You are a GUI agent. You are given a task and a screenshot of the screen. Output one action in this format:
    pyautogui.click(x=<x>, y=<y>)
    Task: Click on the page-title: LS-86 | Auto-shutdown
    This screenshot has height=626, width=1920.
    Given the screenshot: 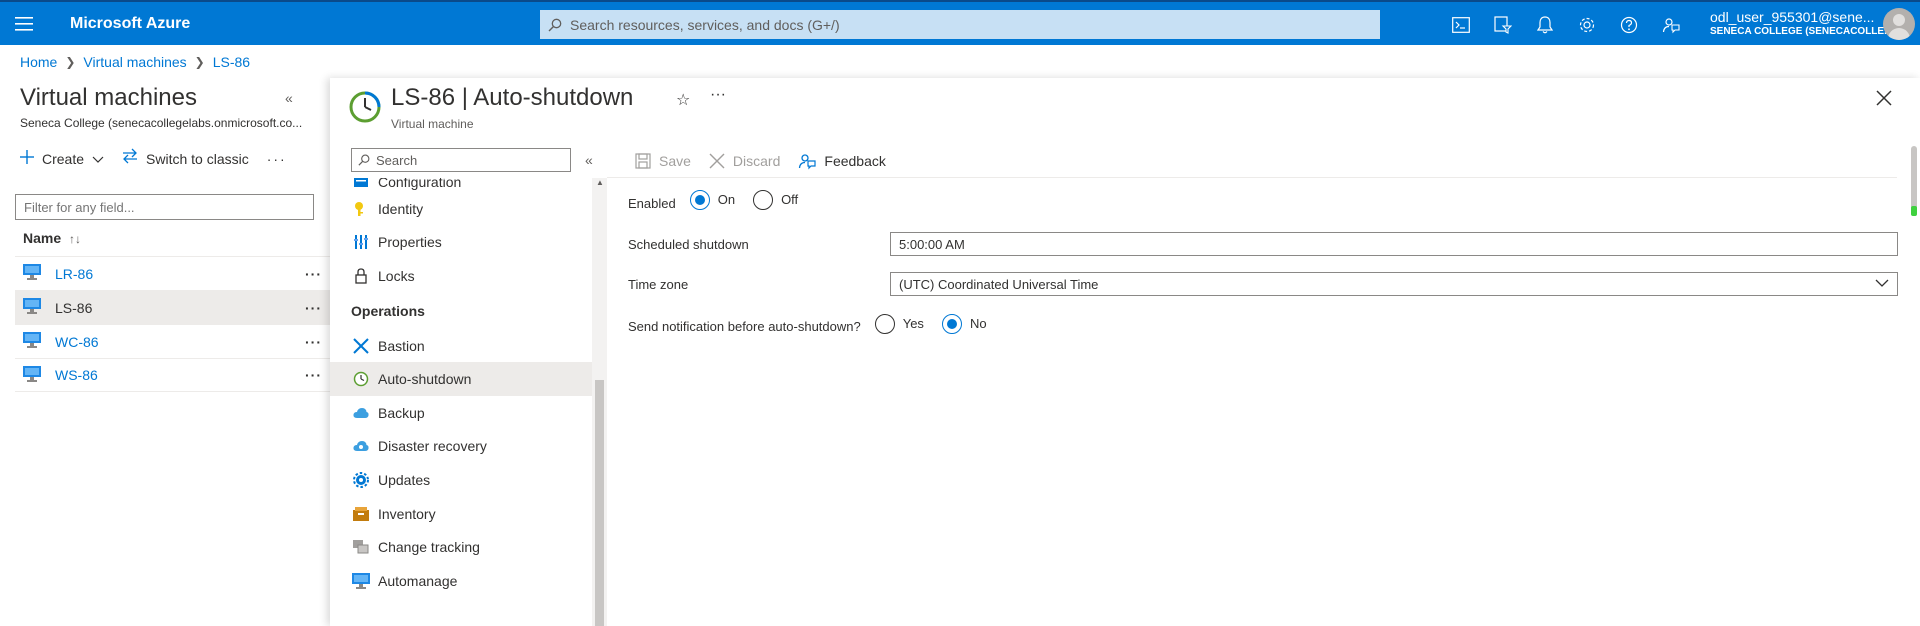 What is the action you would take?
    pyautogui.click(x=512, y=97)
    